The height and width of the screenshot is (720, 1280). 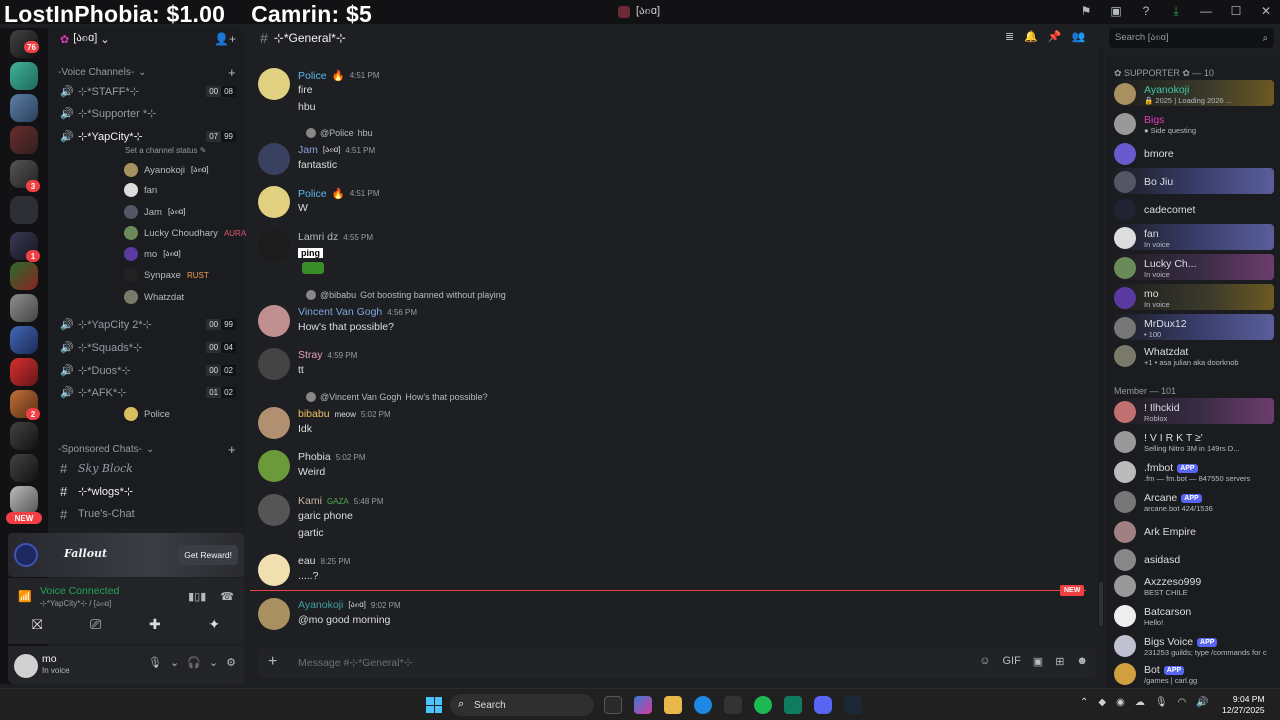 What do you see at coordinates (313, 262) in the screenshot?
I see `sticker-ping: ping` at bounding box center [313, 262].